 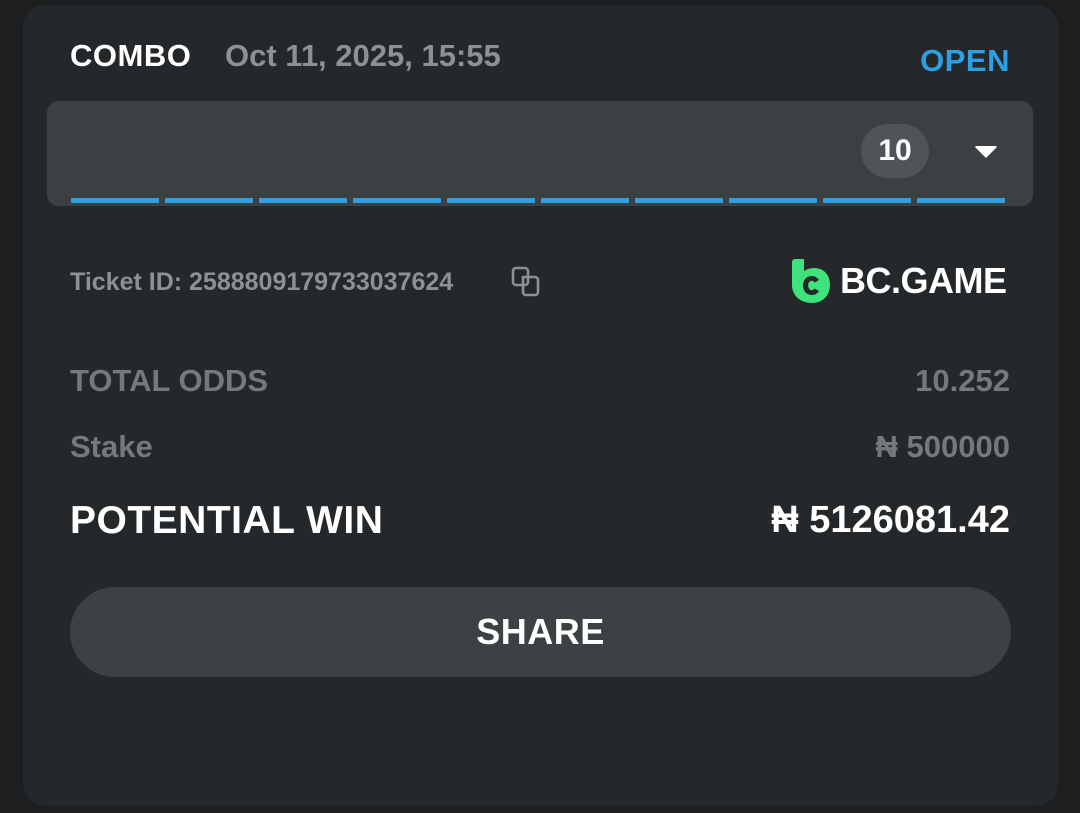 What do you see at coordinates (363, 55) in the screenshot?
I see `bet-date: Oct 11, 2025, 15:55` at bounding box center [363, 55].